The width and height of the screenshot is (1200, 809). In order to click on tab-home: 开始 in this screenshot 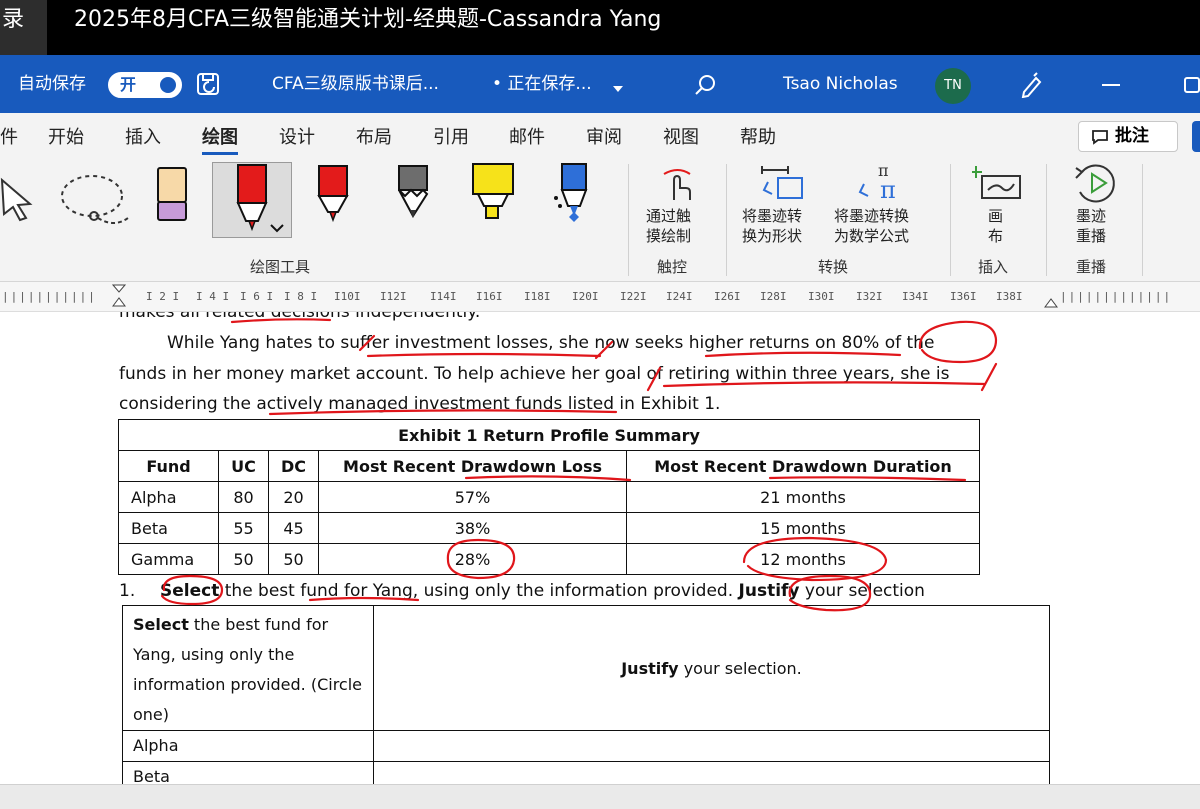, I will do `click(66, 136)`.